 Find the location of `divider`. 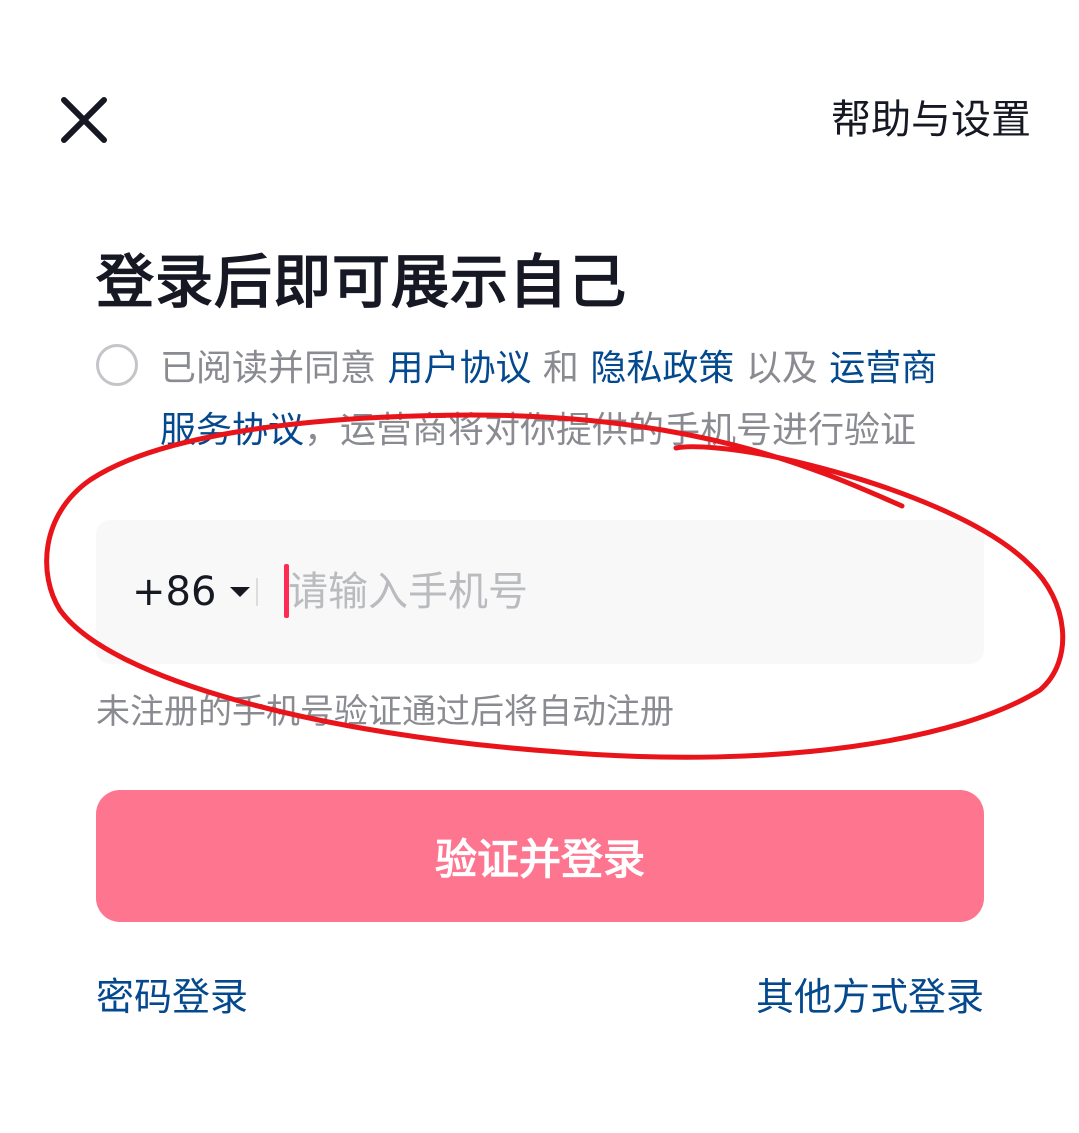

divider is located at coordinates (257, 592).